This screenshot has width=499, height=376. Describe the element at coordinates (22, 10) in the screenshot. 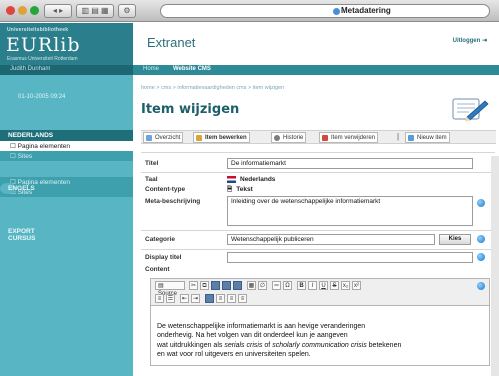

I see `minimize-window-button` at that location.